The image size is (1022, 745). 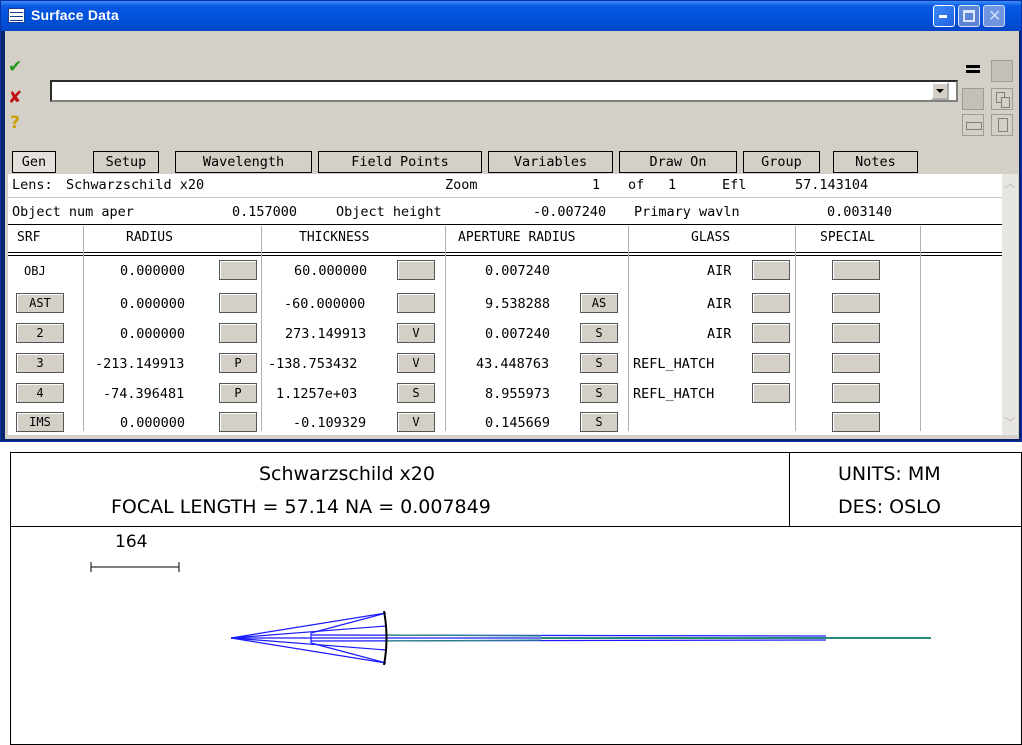 I want to click on thickness-cell: 1.1257e+03, so click(x=316, y=394).